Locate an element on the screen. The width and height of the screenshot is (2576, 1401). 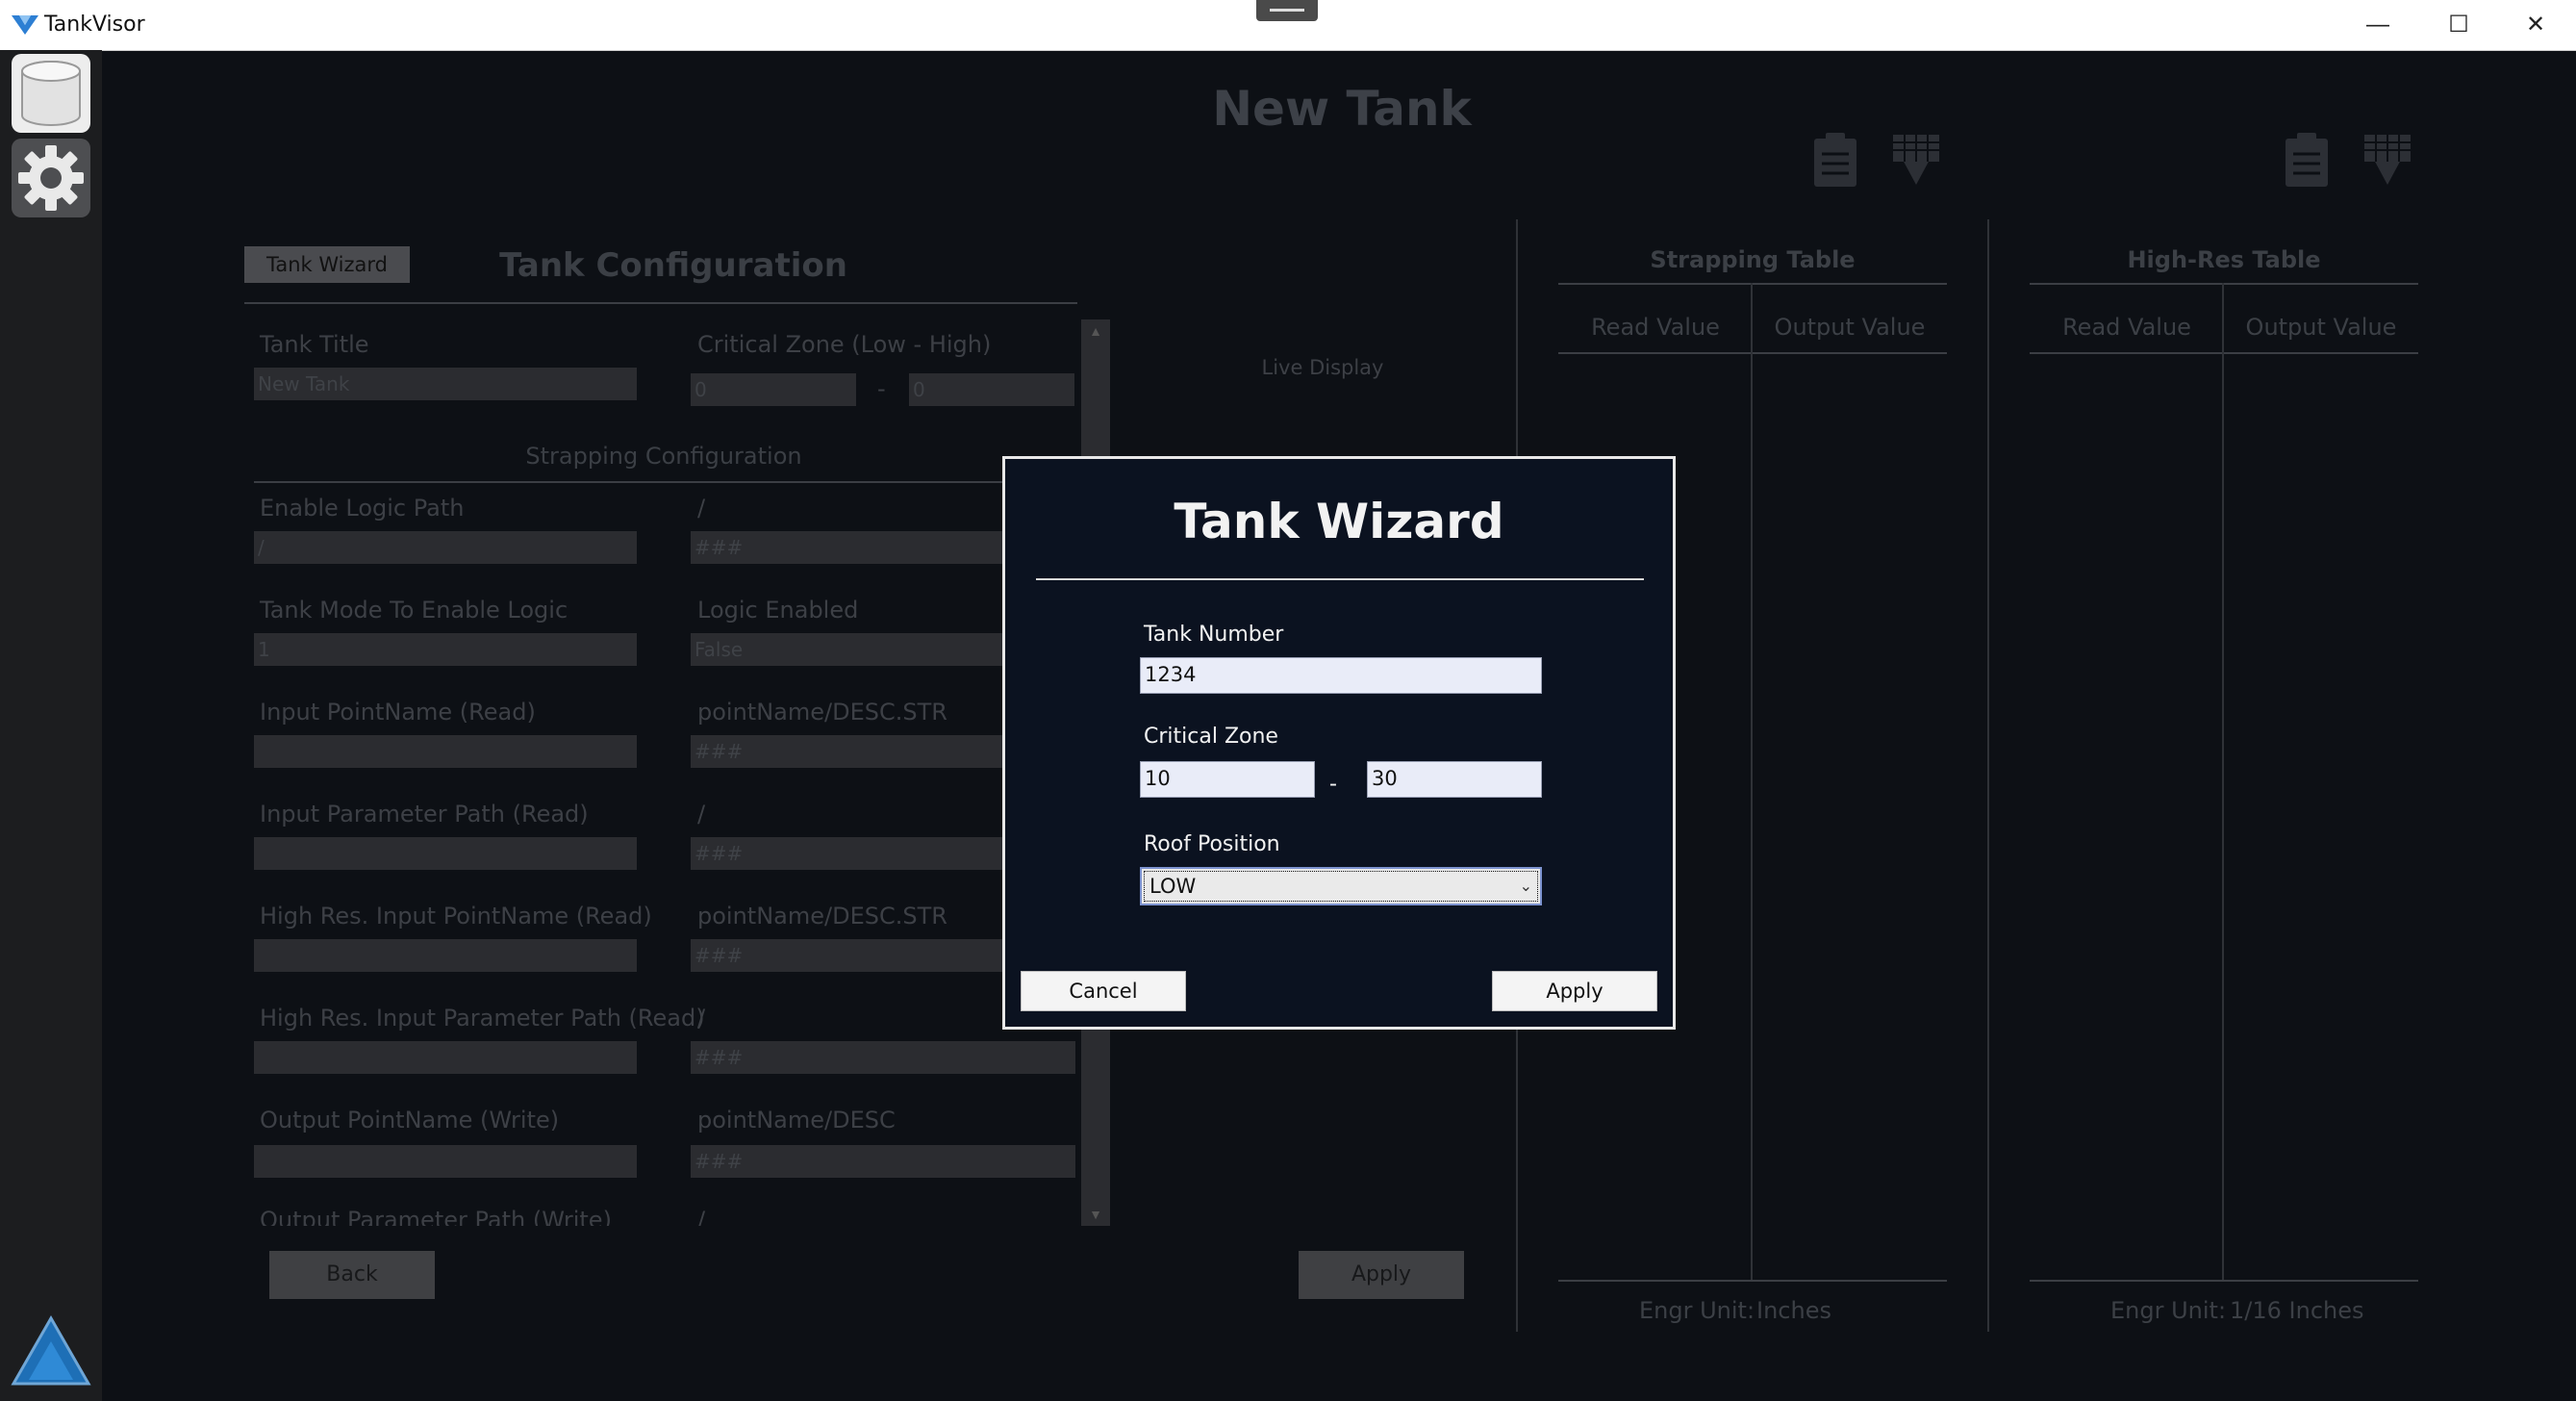
roof-position-label: Roof Position is located at coordinates (1212, 844).